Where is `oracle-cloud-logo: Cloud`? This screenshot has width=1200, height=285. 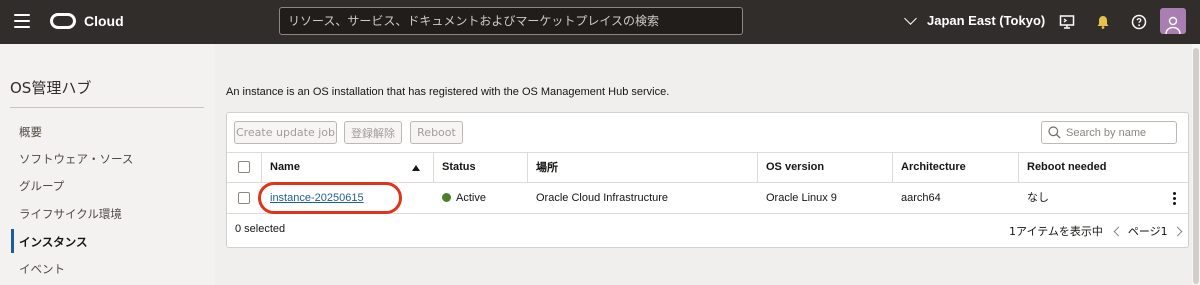 oracle-cloud-logo: Cloud is located at coordinates (87, 21).